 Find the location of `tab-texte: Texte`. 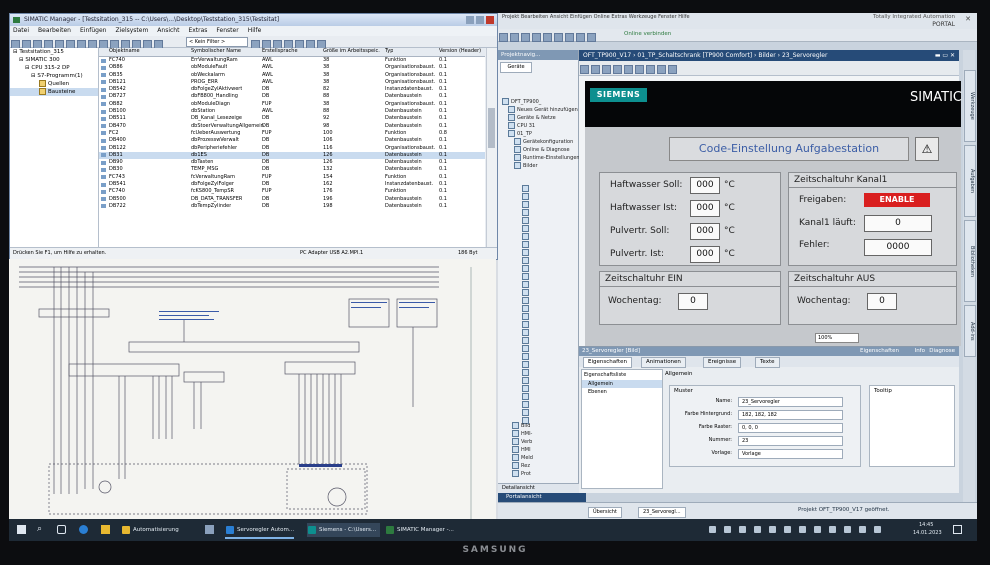

tab-texte: Texte is located at coordinates (767, 362).